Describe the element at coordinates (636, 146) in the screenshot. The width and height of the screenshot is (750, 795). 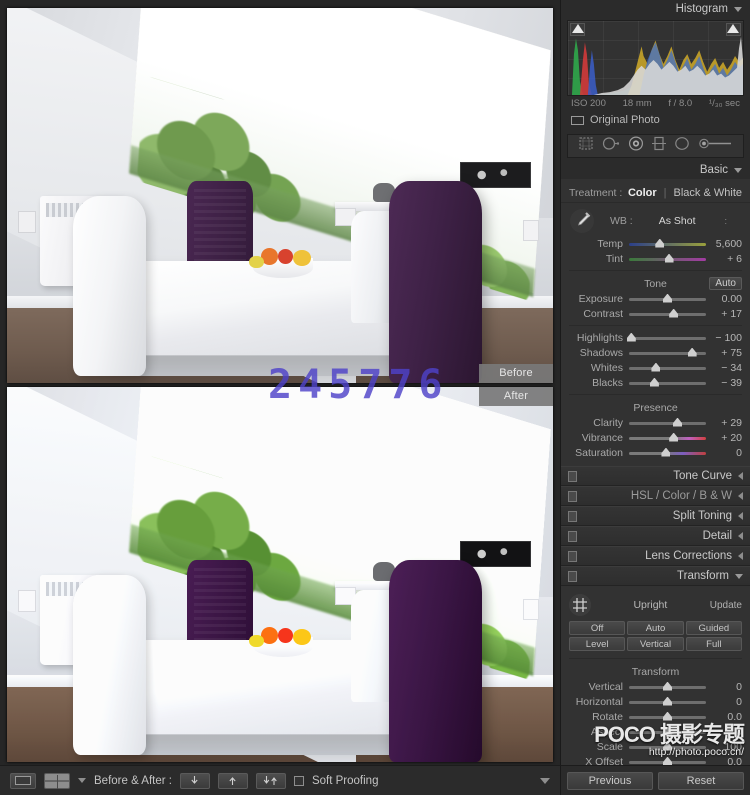
I see `red-eye-correction-icon` at that location.